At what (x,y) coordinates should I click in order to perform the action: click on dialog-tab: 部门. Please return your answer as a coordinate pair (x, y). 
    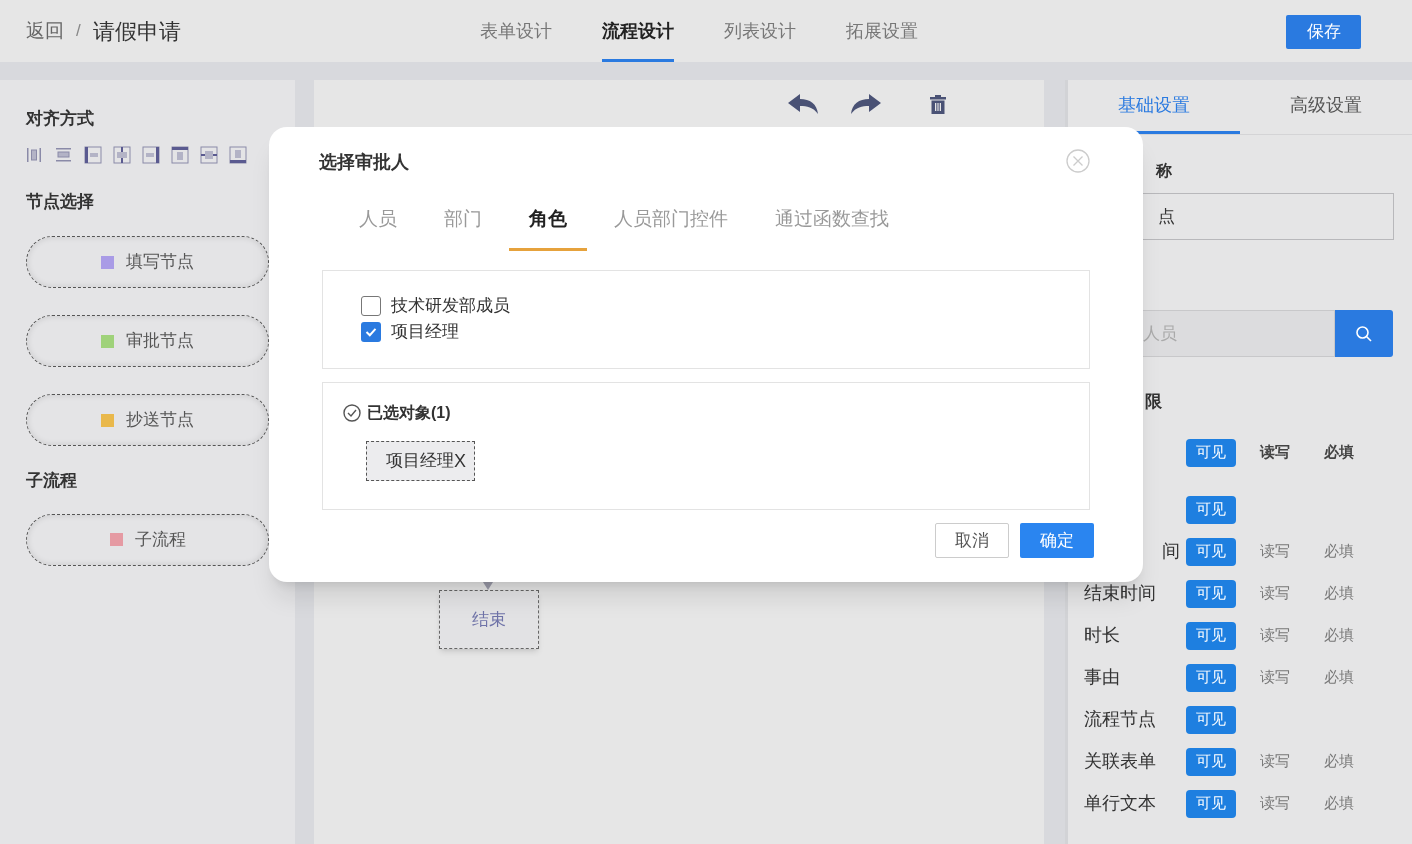
    Looking at the image, I should click on (463, 228).